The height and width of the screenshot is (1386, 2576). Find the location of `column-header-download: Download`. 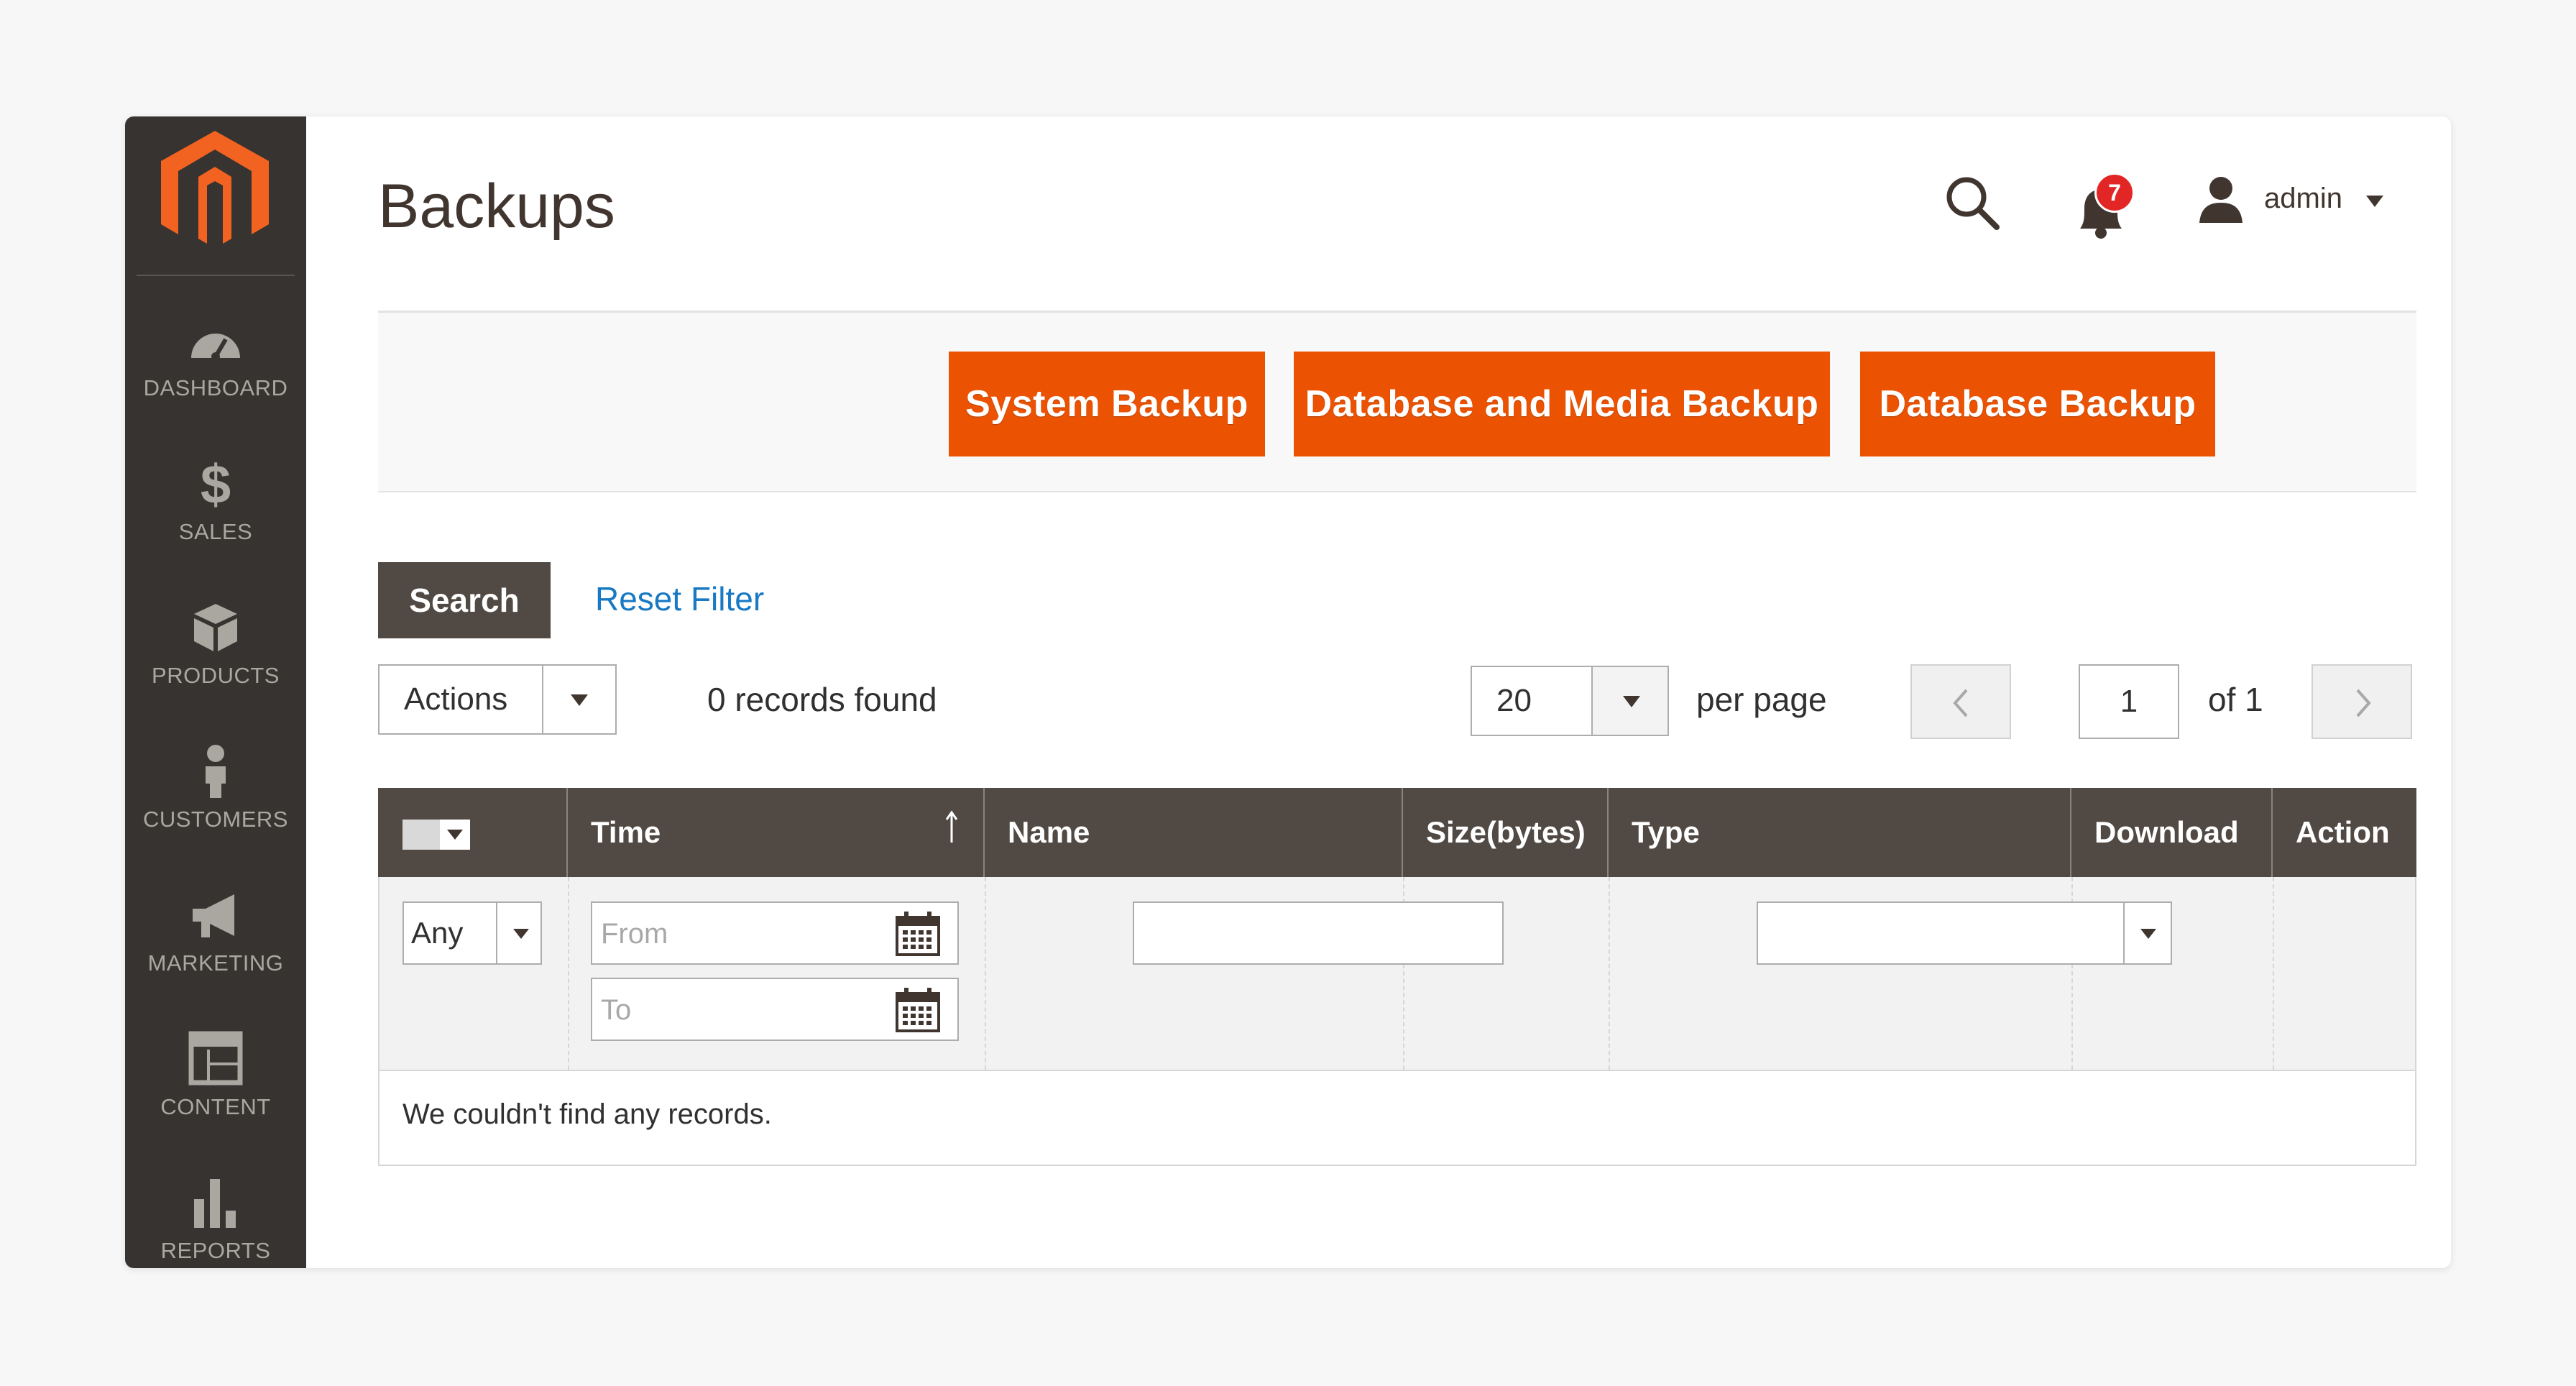

column-header-download: Download is located at coordinates (2172, 832).